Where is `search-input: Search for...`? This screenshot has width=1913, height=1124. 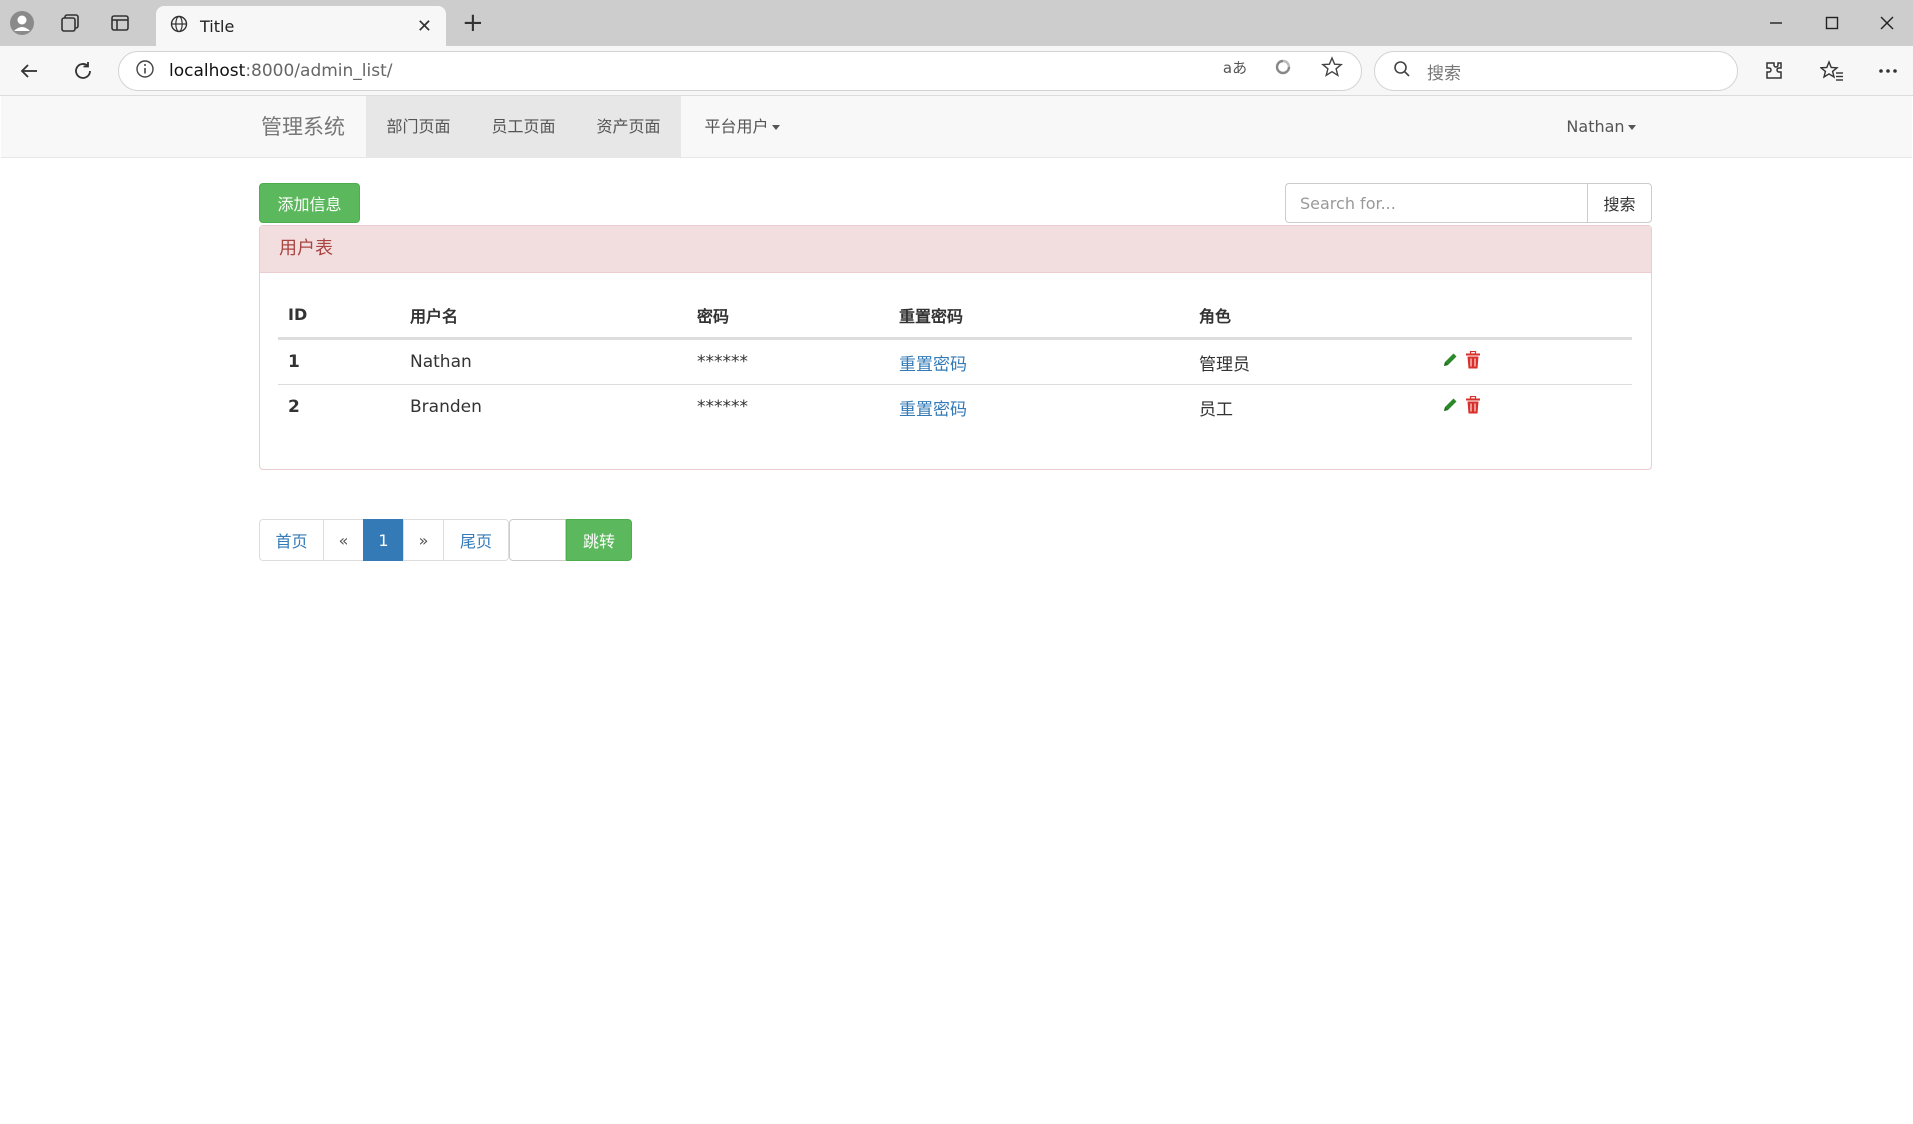
search-input: Search for... is located at coordinates (1436, 203).